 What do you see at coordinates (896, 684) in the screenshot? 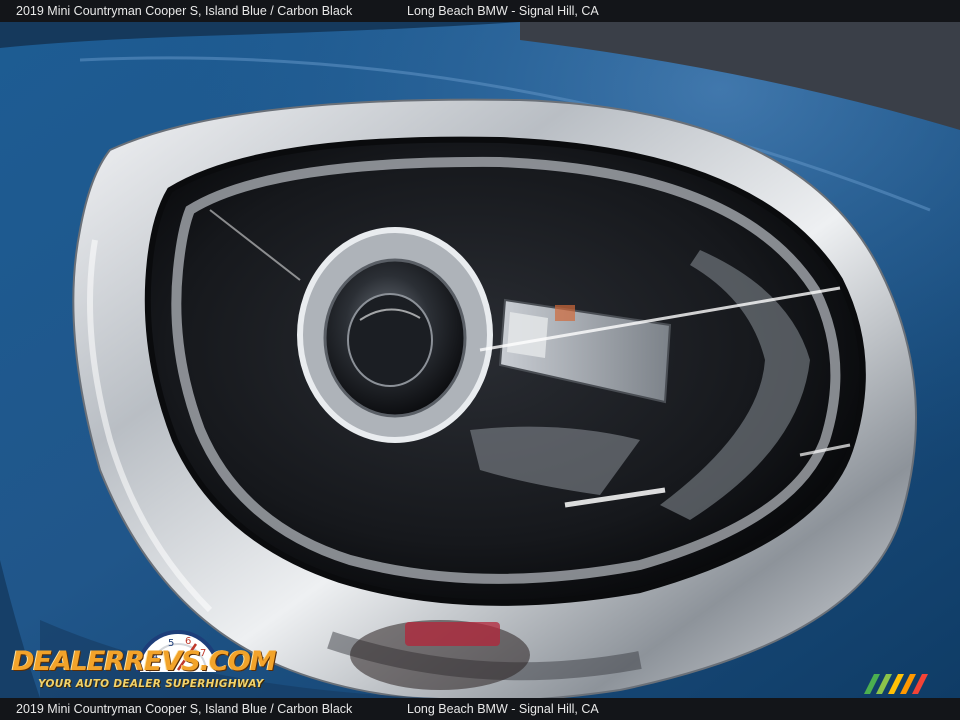
I see `speed-stripes-icon` at bounding box center [896, 684].